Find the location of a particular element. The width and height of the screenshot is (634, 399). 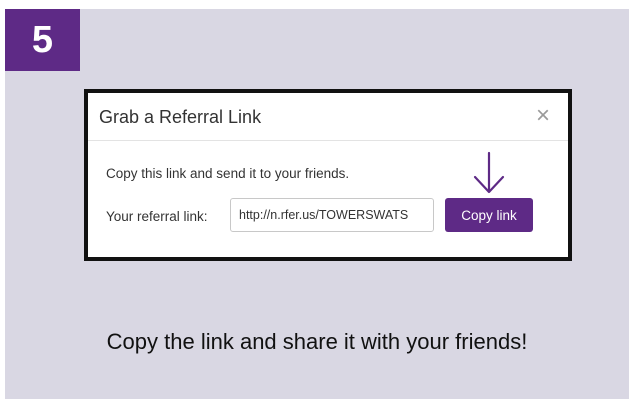

referral-link-label: Your referral link: is located at coordinates (157, 216).